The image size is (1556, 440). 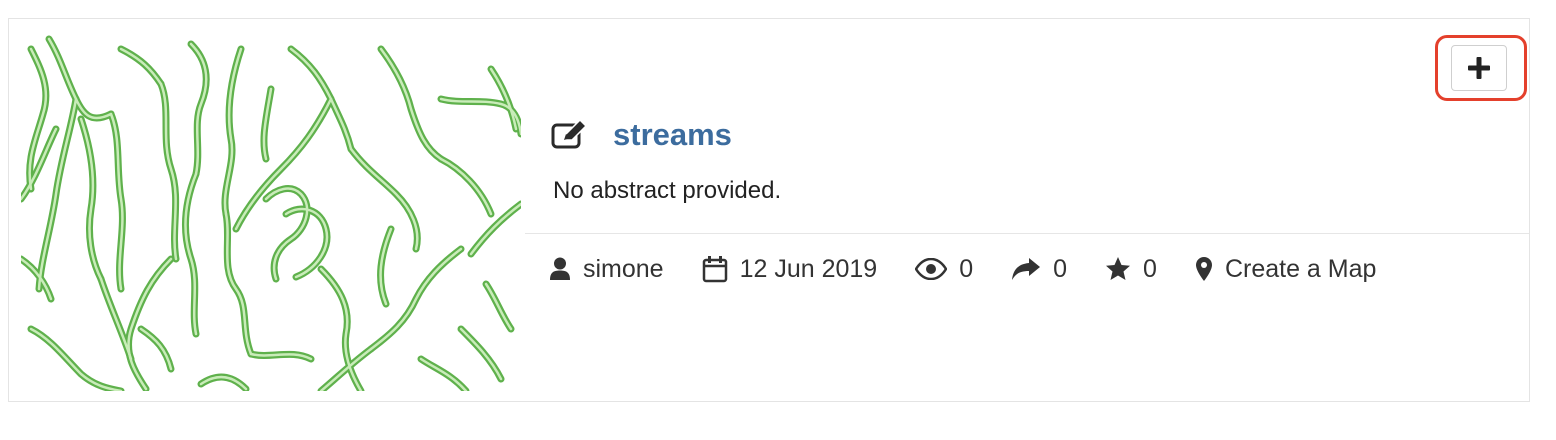 I want to click on title-row: streams, so click(x=641, y=135).